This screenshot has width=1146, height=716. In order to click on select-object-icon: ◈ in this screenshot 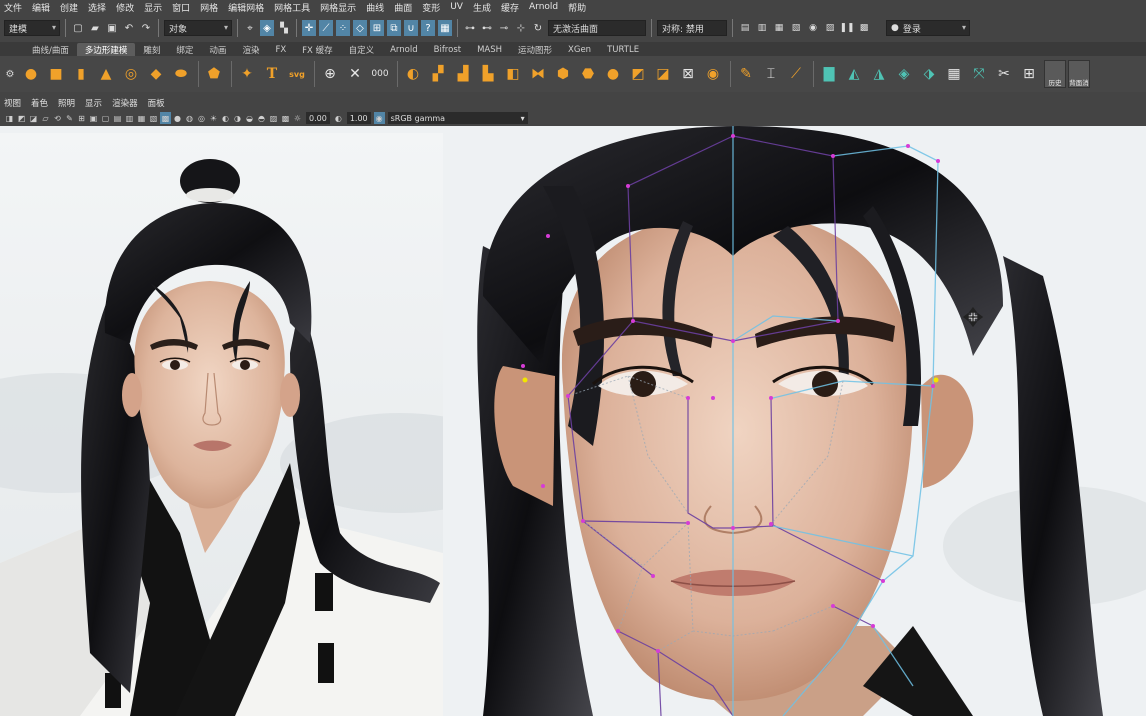, I will do `click(267, 28)`.